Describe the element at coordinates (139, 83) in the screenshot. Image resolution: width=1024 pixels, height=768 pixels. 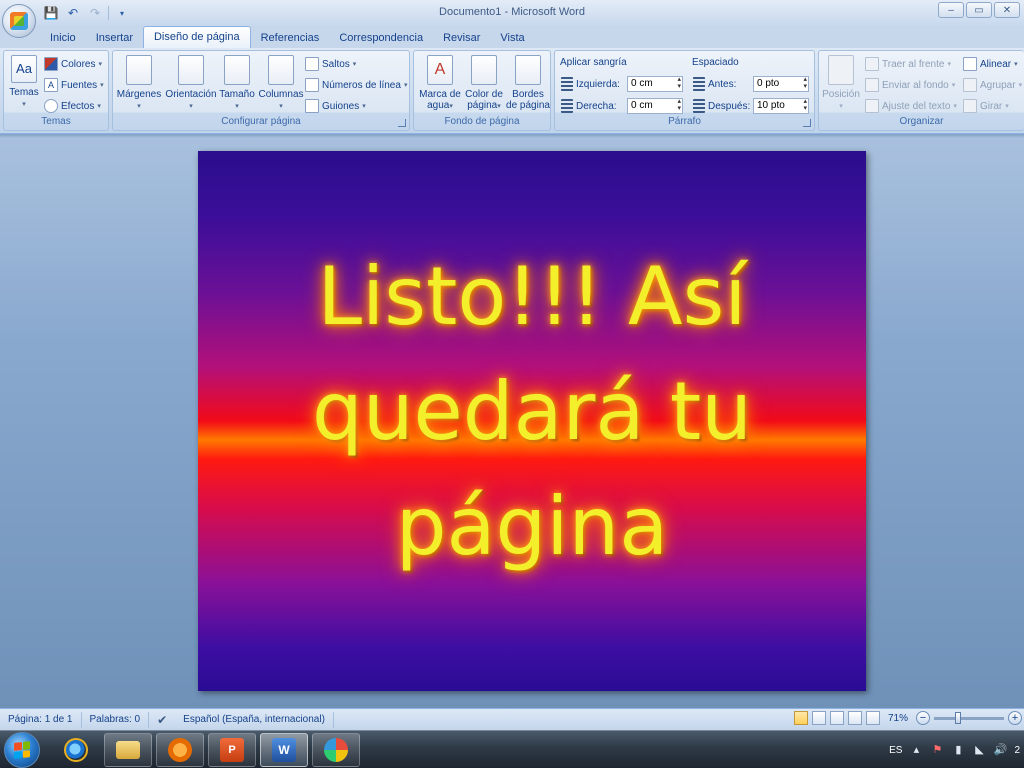
I see `margenes-button: Márgenes ▾` at that location.